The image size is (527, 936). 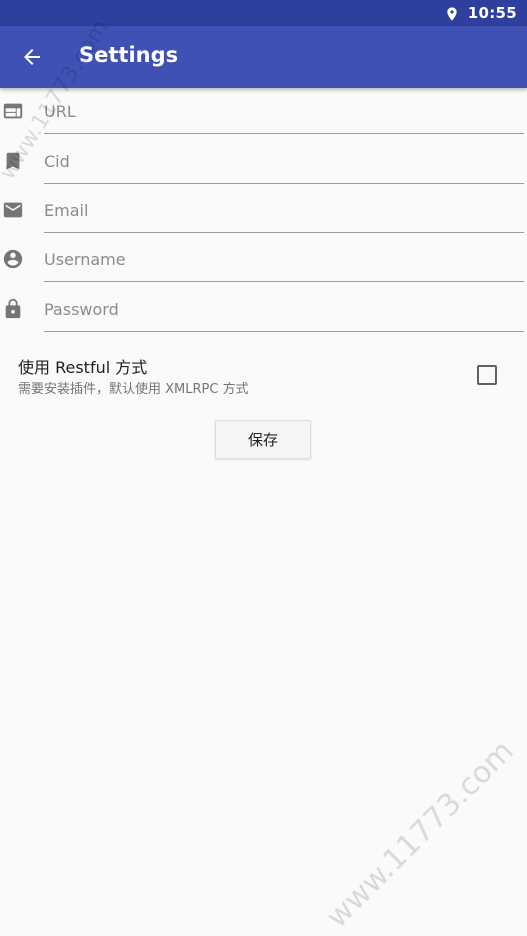 What do you see at coordinates (284, 310) in the screenshot?
I see `password-input` at bounding box center [284, 310].